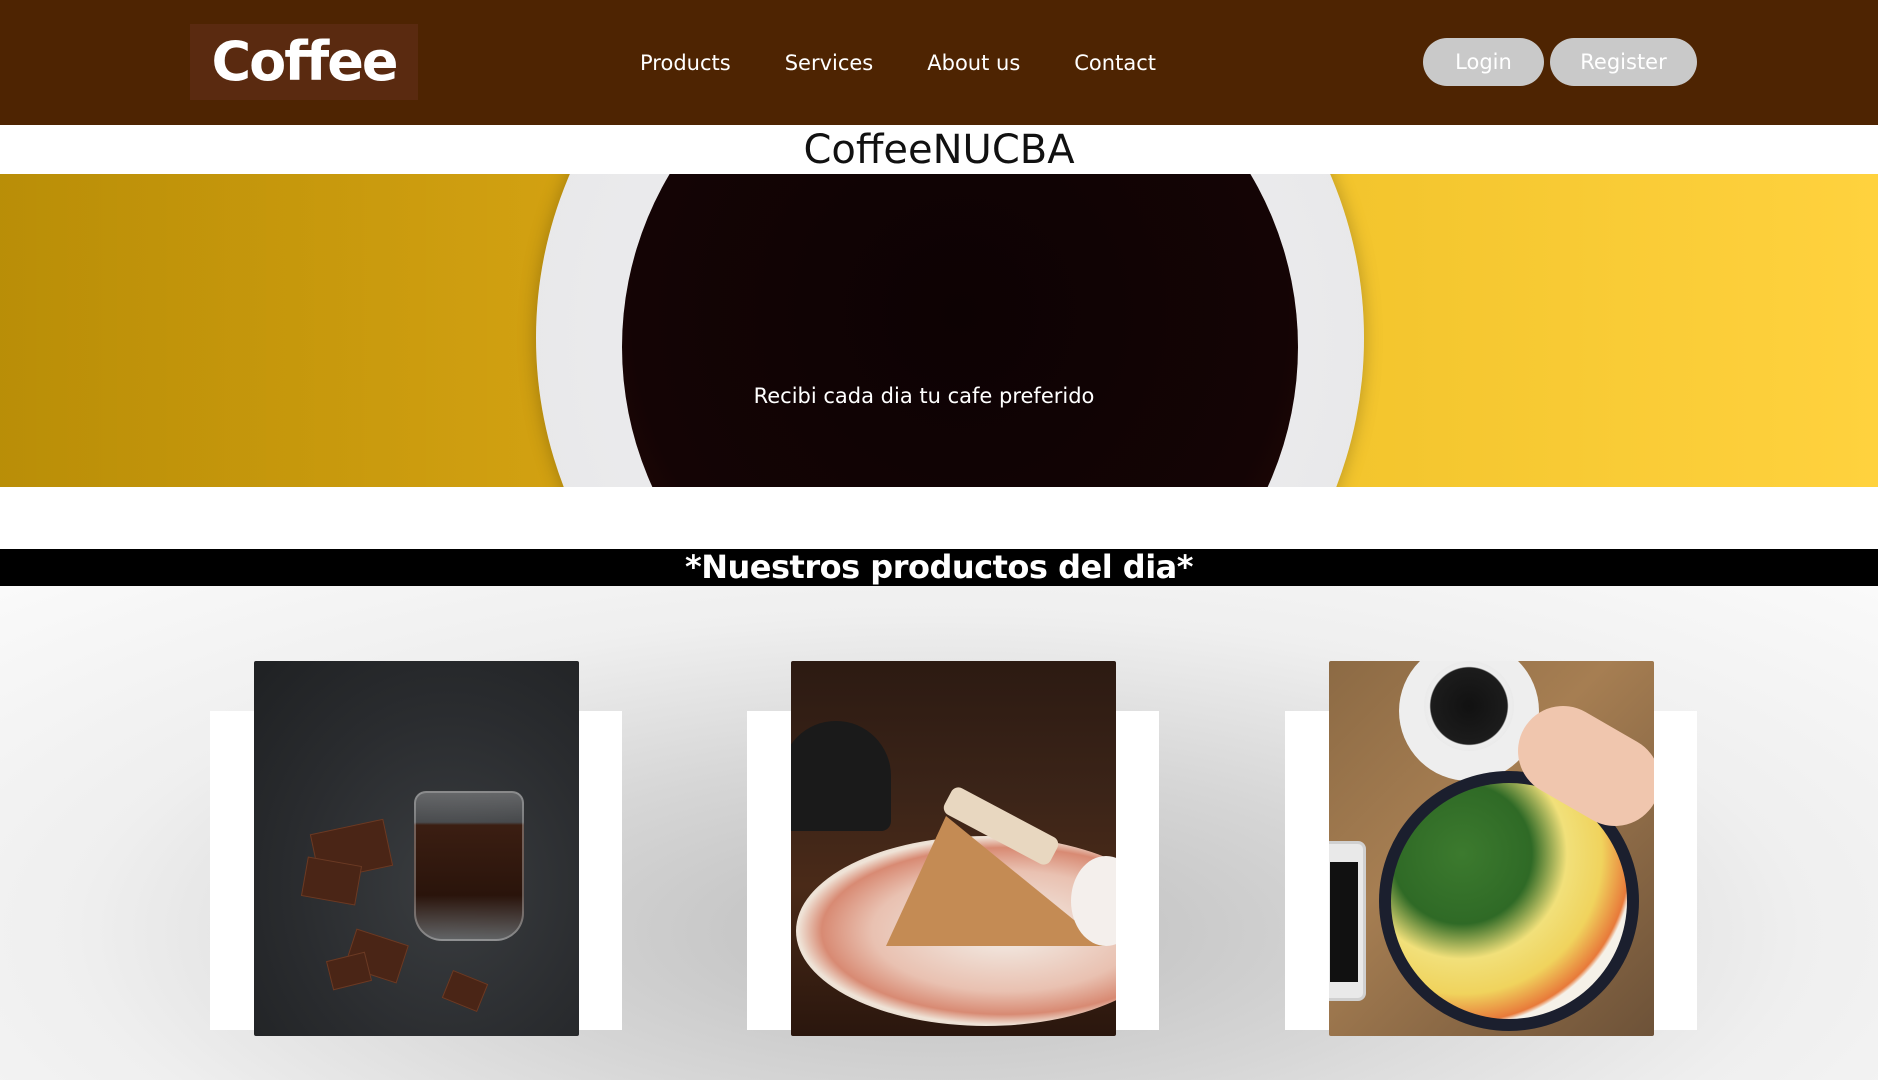  What do you see at coordinates (1115, 63) in the screenshot?
I see `nav-link-contact: Contact` at bounding box center [1115, 63].